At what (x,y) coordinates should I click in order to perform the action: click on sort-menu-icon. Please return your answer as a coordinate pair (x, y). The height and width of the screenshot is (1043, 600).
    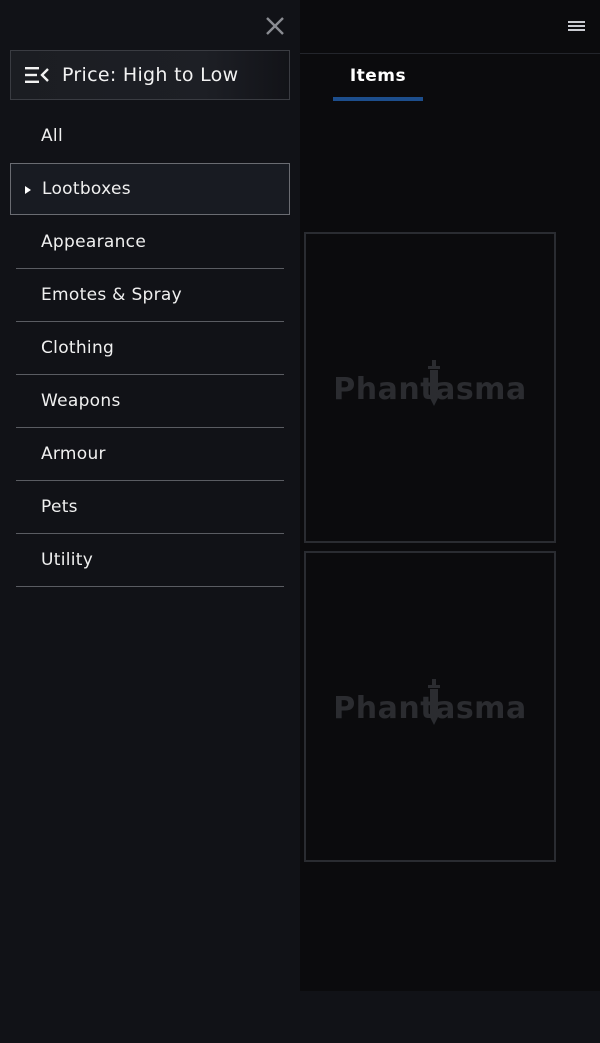
    Looking at the image, I should click on (37, 75).